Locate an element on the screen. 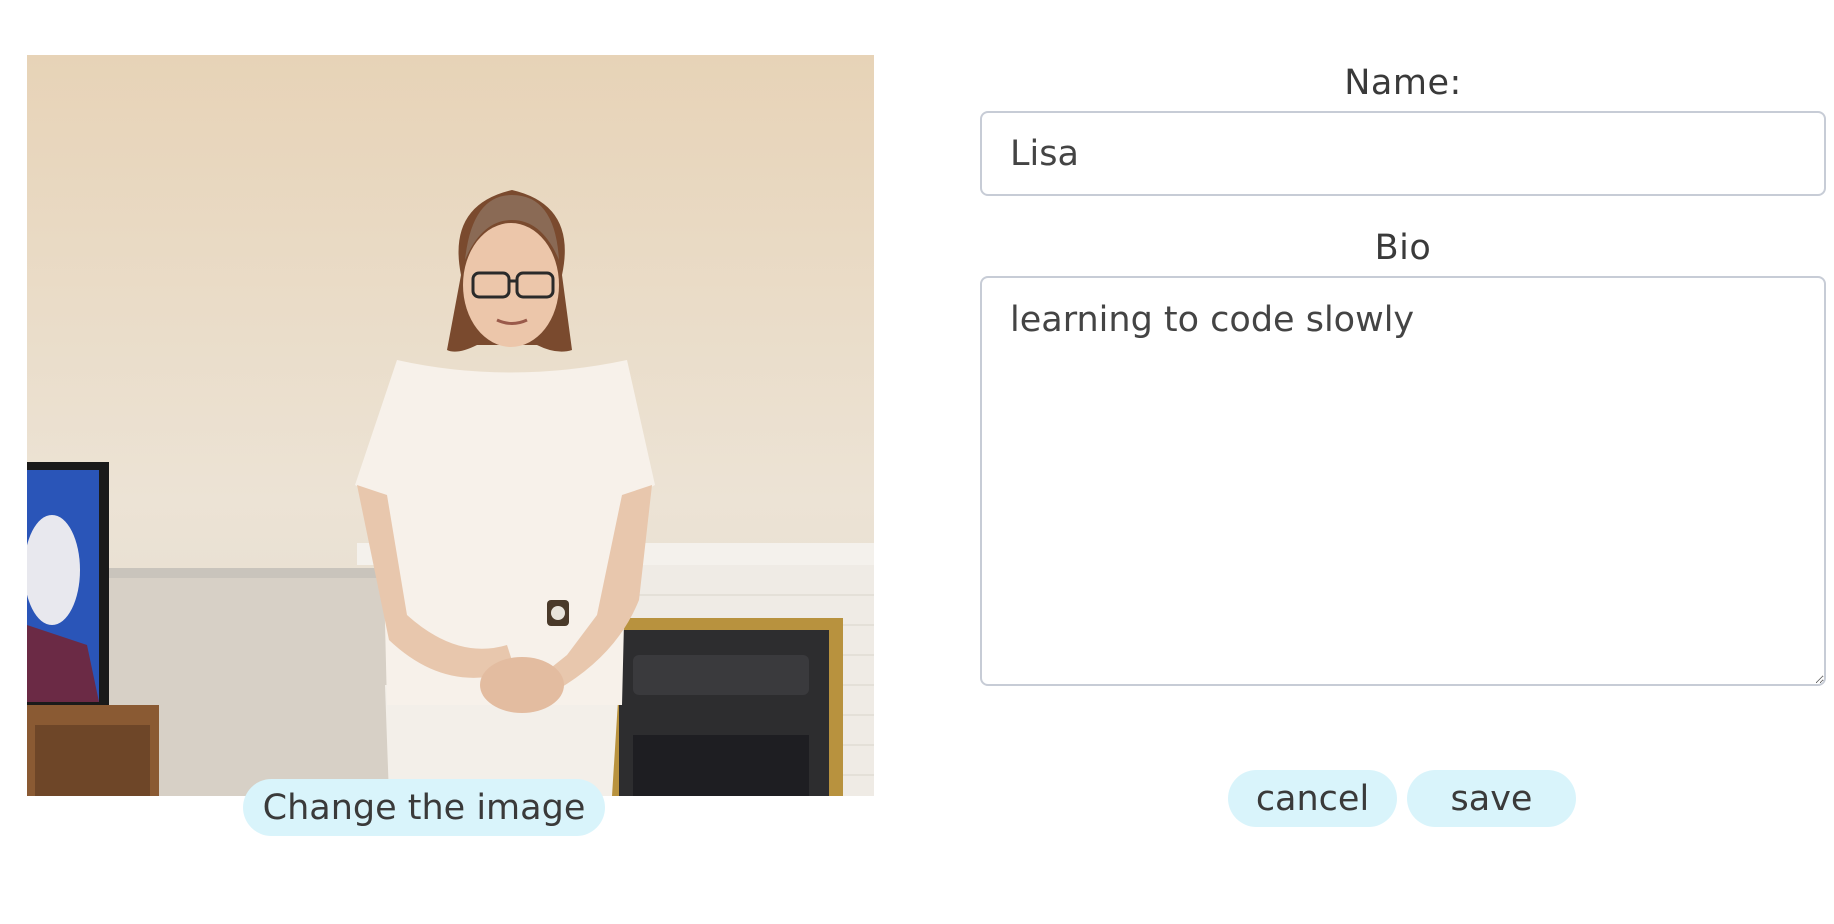 The height and width of the screenshot is (924, 1834). cancel-button: cancel is located at coordinates (1312, 798).